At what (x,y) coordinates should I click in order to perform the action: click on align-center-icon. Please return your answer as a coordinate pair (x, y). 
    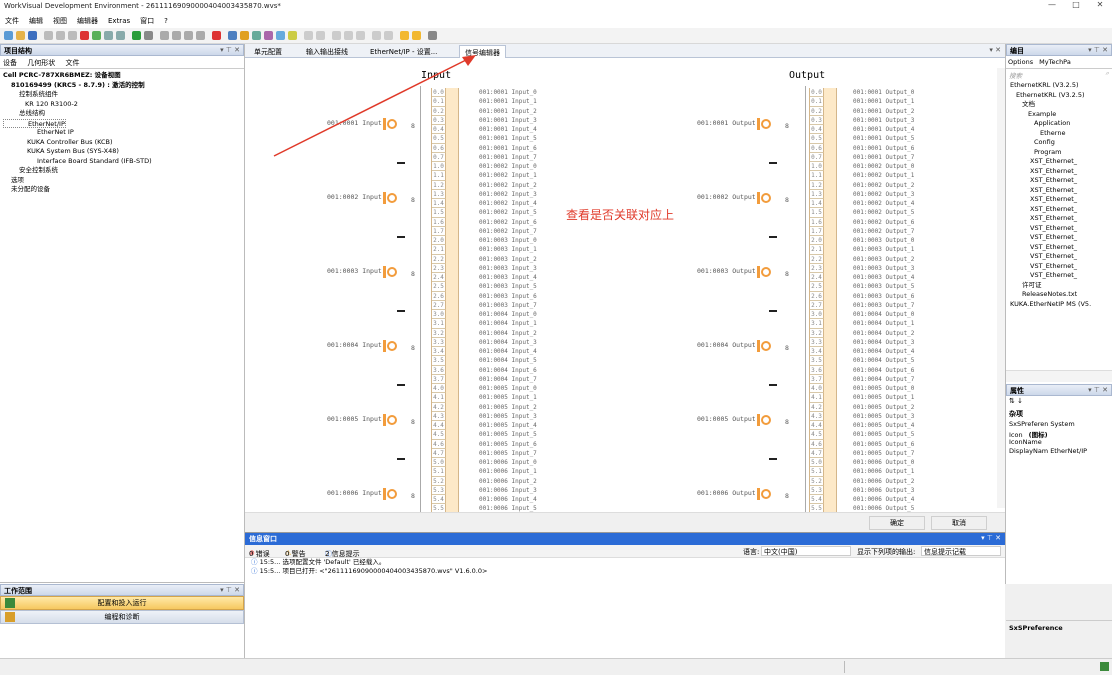
    Looking at the image, I should click on (348, 35).